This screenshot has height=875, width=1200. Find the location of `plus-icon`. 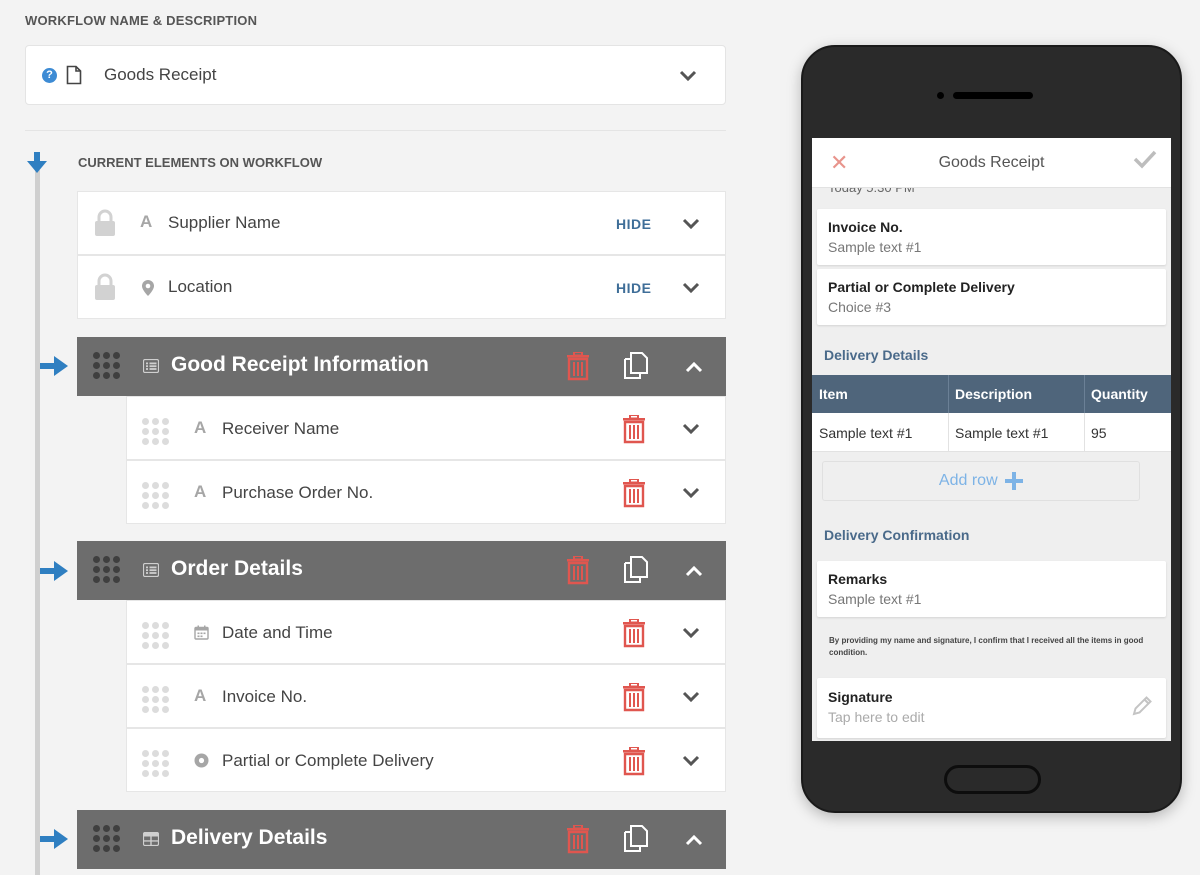

plus-icon is located at coordinates (1014, 480).